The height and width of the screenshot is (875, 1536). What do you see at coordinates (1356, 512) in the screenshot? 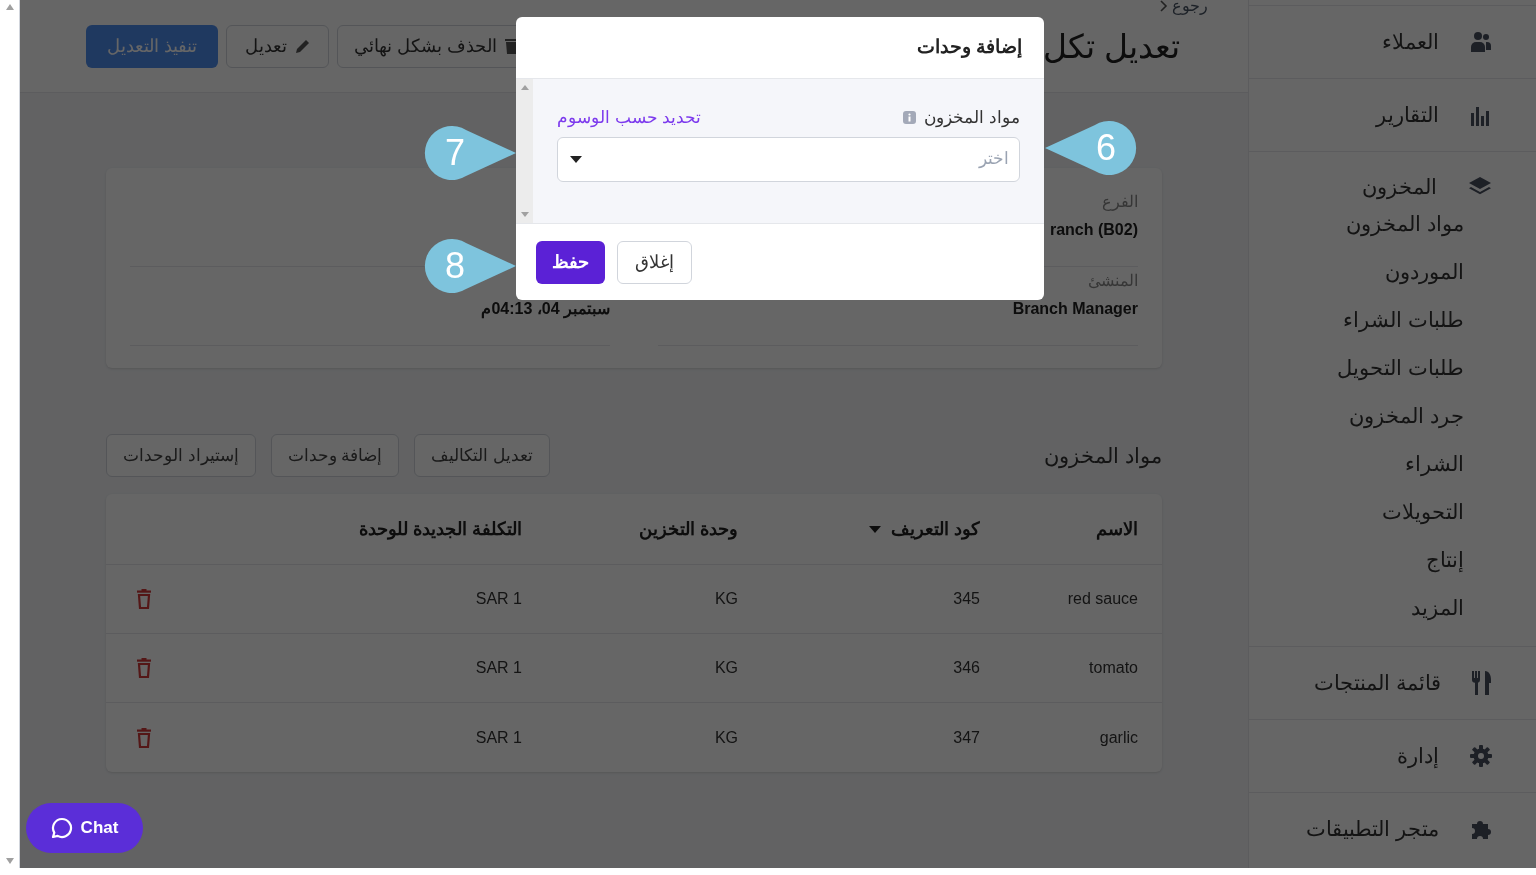
I see `sidebar-subitem: التحويلات` at bounding box center [1356, 512].